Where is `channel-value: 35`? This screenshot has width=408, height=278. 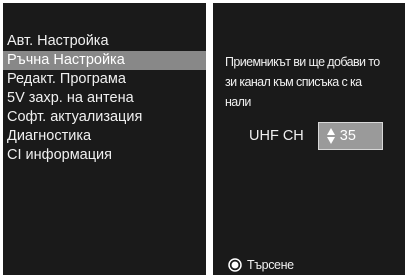
channel-value: 35 is located at coordinates (347, 136).